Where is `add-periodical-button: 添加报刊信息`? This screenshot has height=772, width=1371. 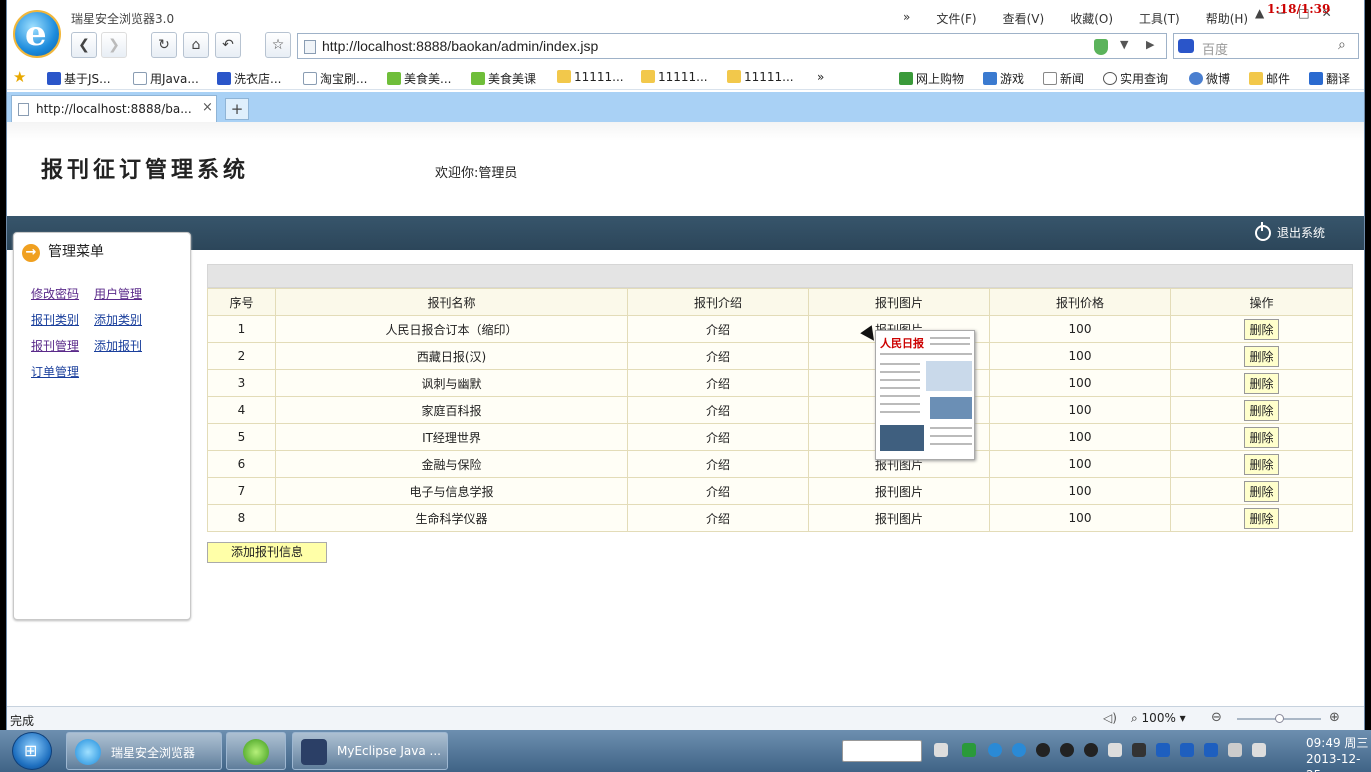
add-periodical-button: 添加报刊信息 is located at coordinates (267, 552).